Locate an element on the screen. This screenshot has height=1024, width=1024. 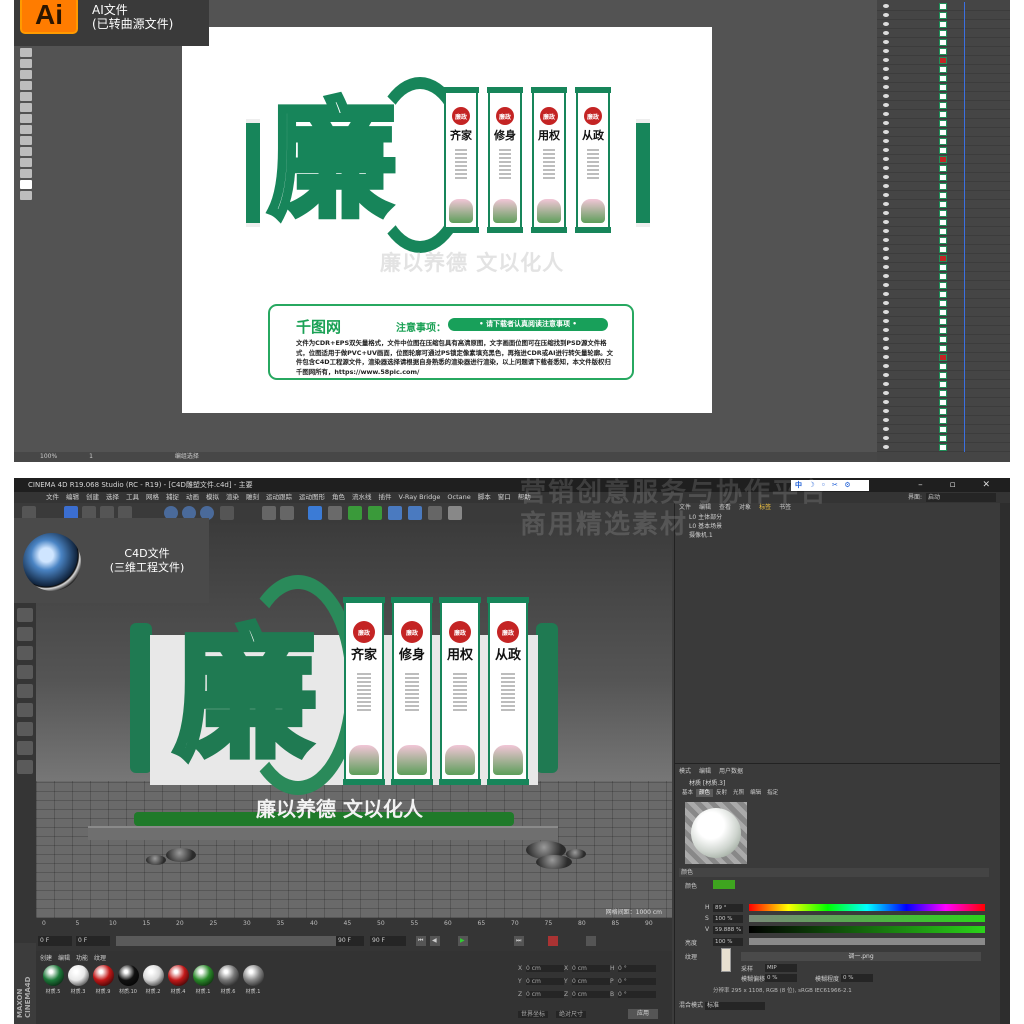
brightness-slider is located at coordinates (867, 941).